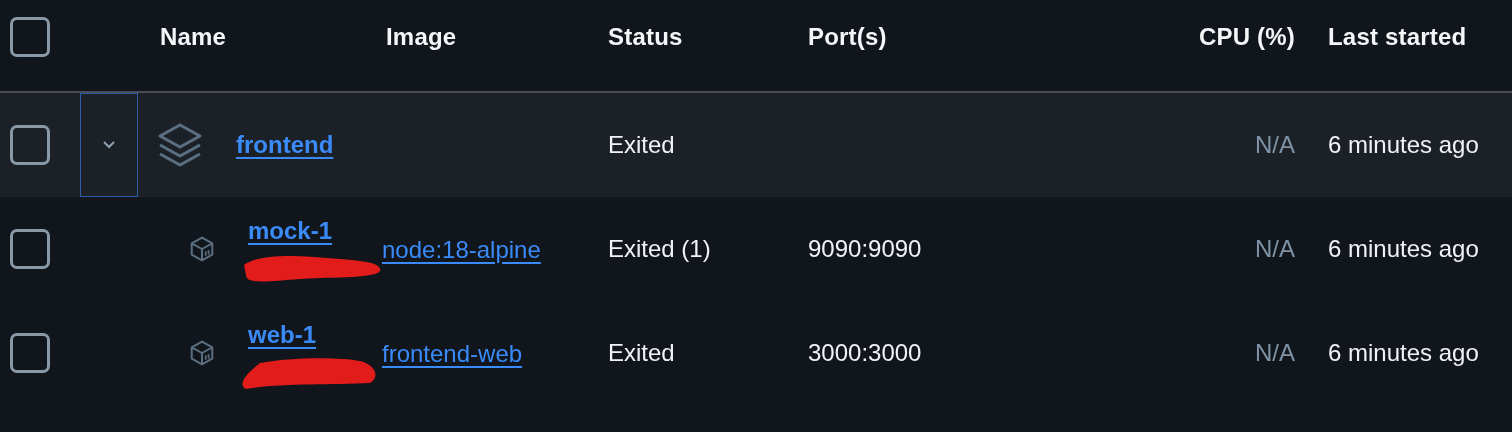 The width and height of the screenshot is (1512, 432). I want to click on column-header: Status, so click(645, 37).